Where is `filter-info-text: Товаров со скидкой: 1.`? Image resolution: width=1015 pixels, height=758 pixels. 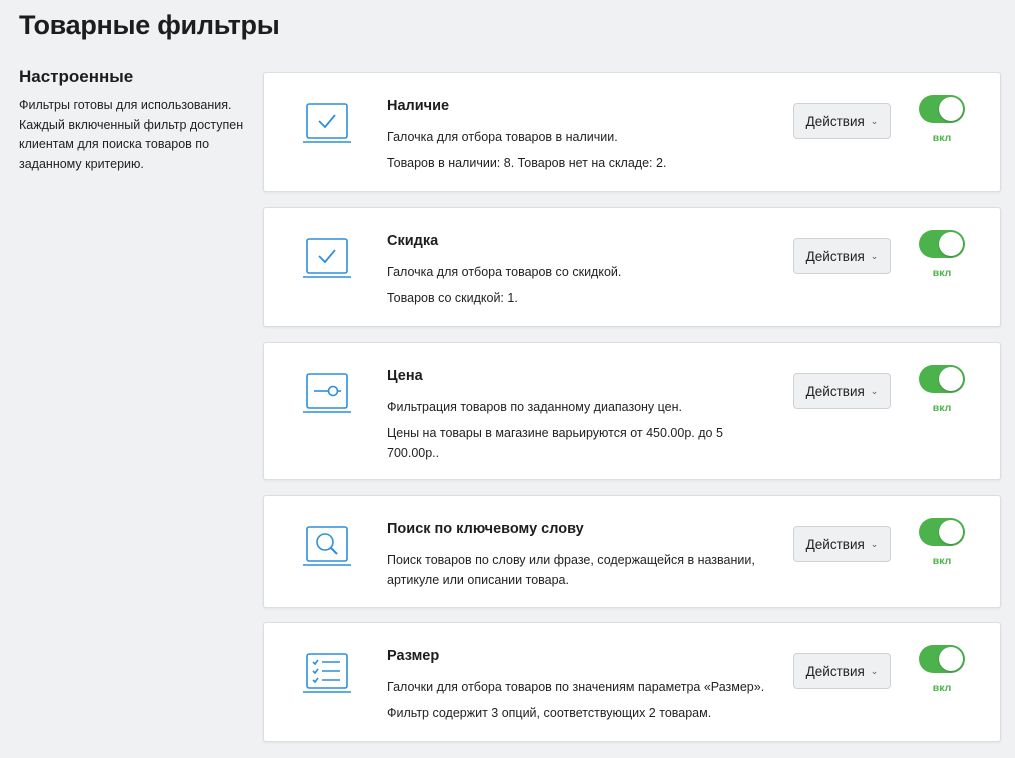
filter-info-text: Товаров со скидкой: 1. is located at coordinates (452, 298).